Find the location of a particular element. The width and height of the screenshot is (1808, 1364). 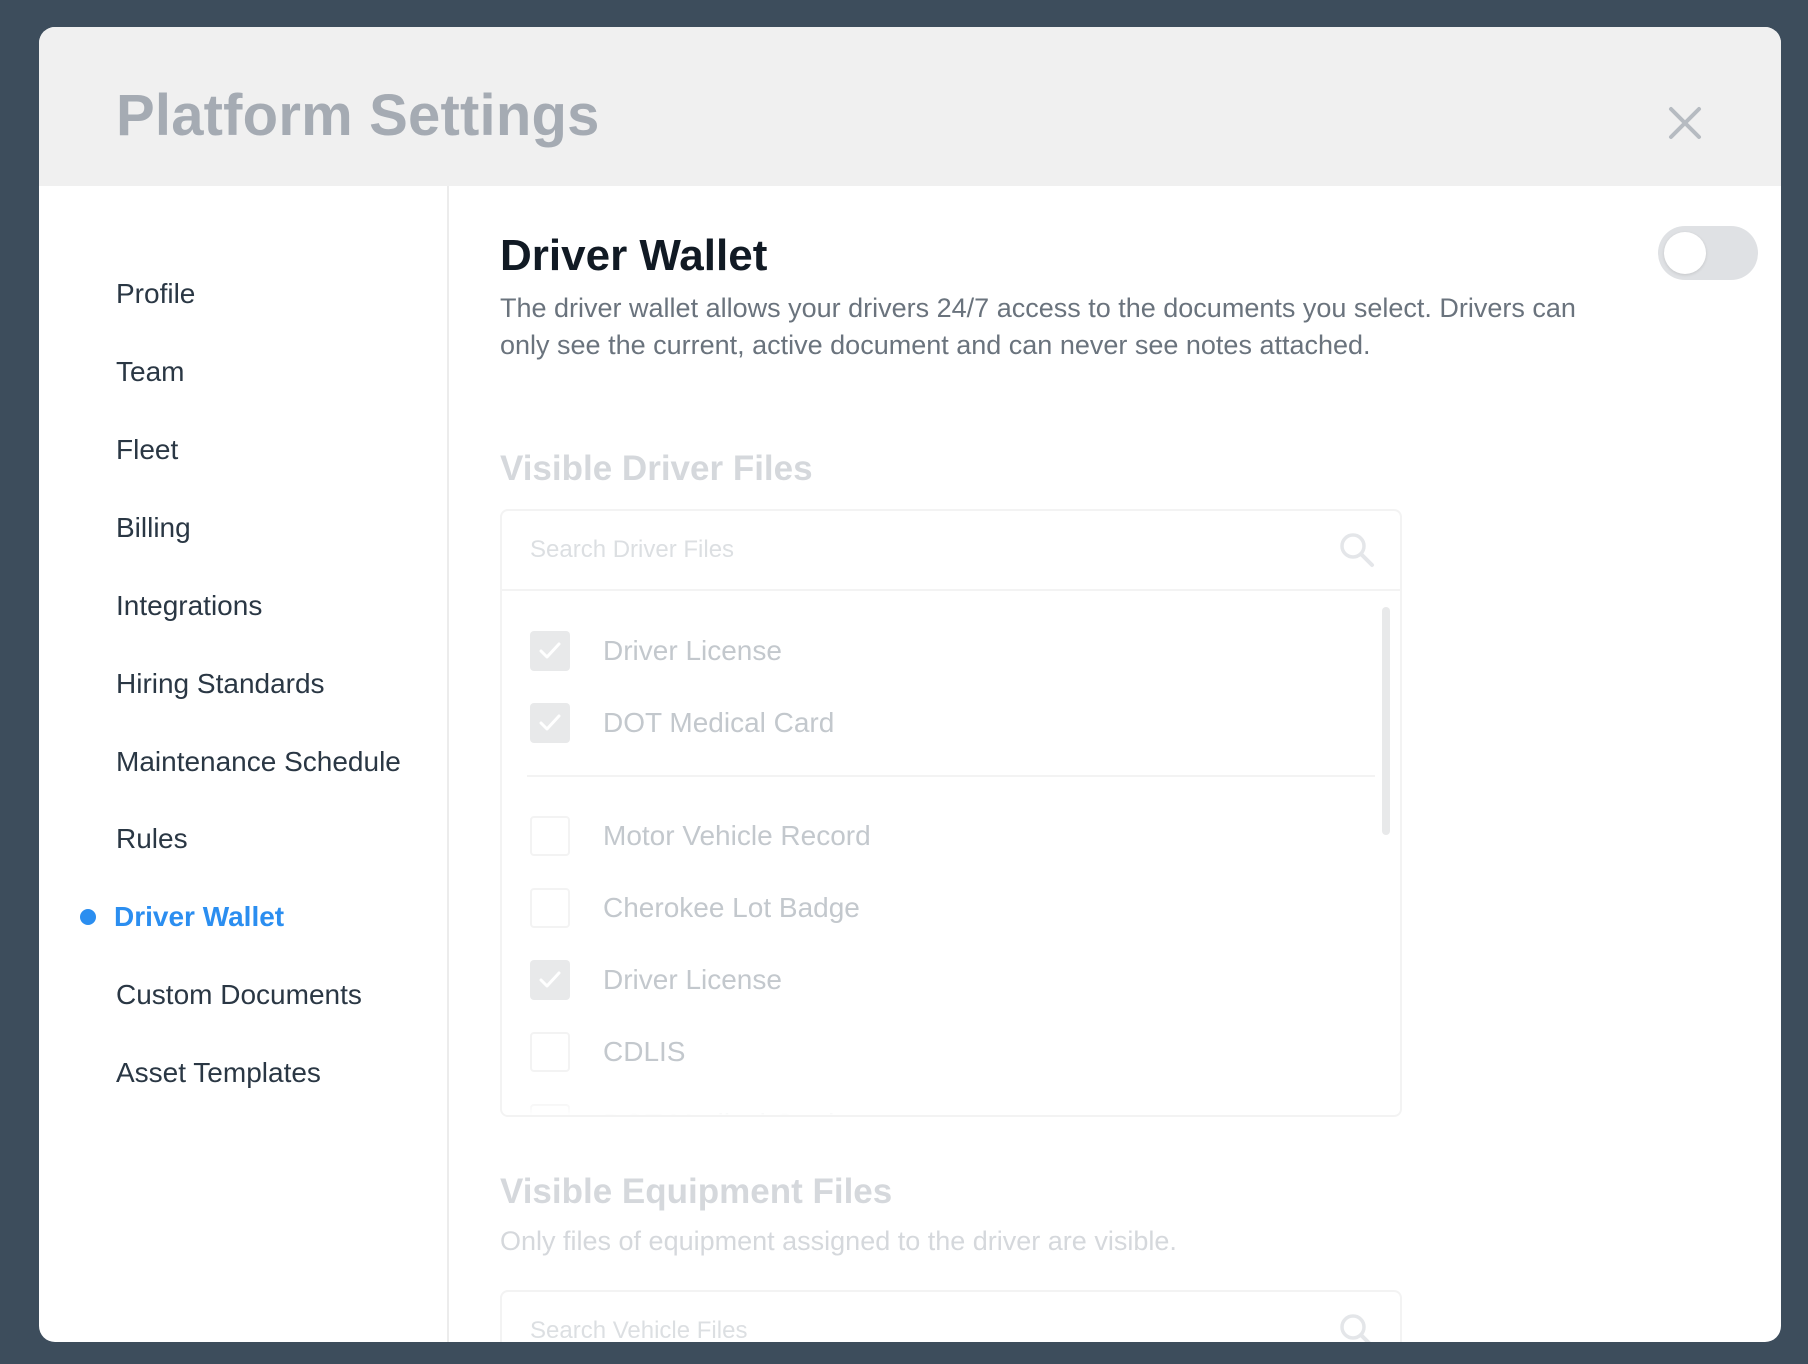

sidebar-item-fleet: Fleet is located at coordinates (147, 450).